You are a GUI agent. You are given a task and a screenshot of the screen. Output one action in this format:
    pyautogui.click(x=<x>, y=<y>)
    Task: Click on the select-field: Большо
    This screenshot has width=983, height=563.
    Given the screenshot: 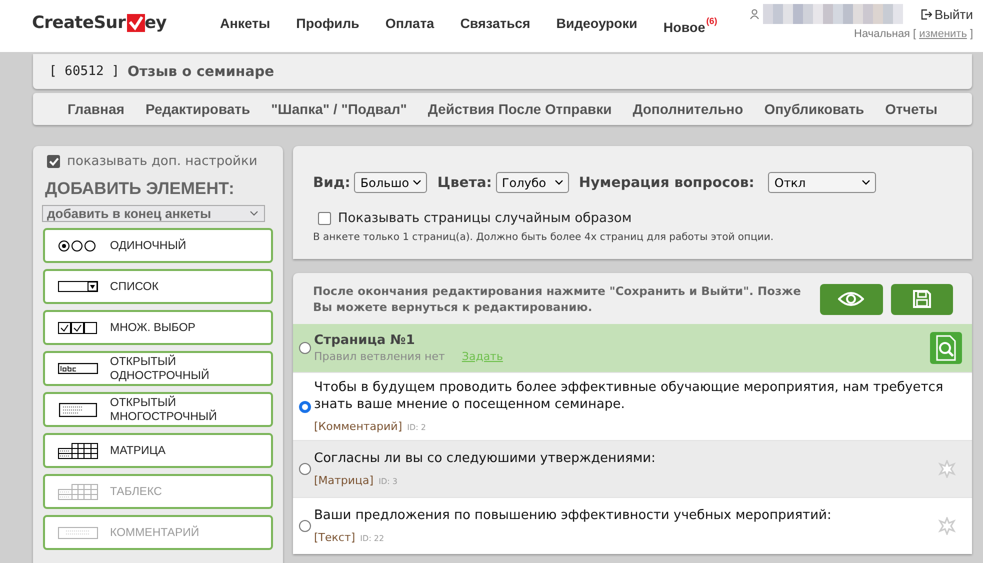 What is the action you would take?
    pyautogui.click(x=391, y=182)
    